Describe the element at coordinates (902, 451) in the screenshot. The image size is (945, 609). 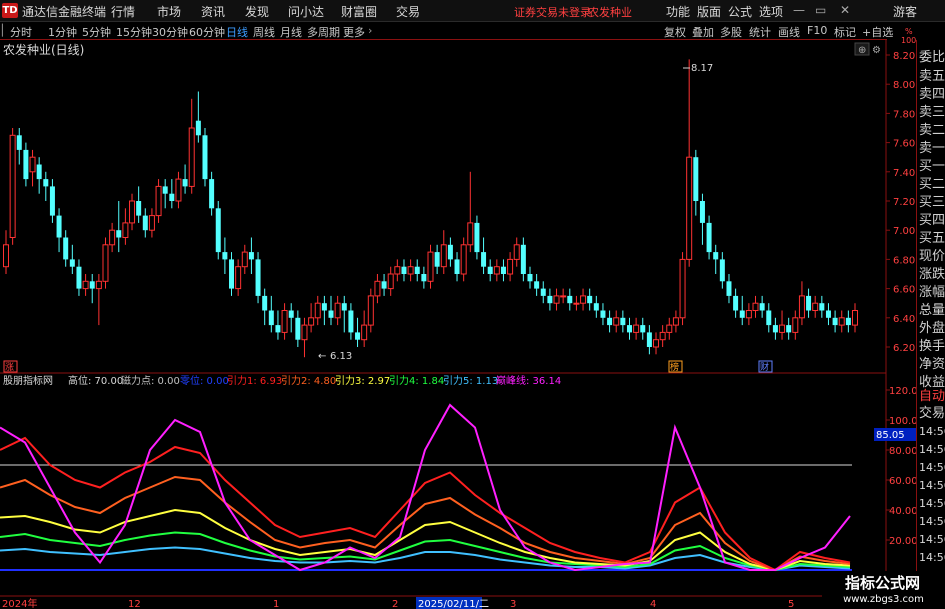
I see `indicator-tick-label: 80.00` at that location.